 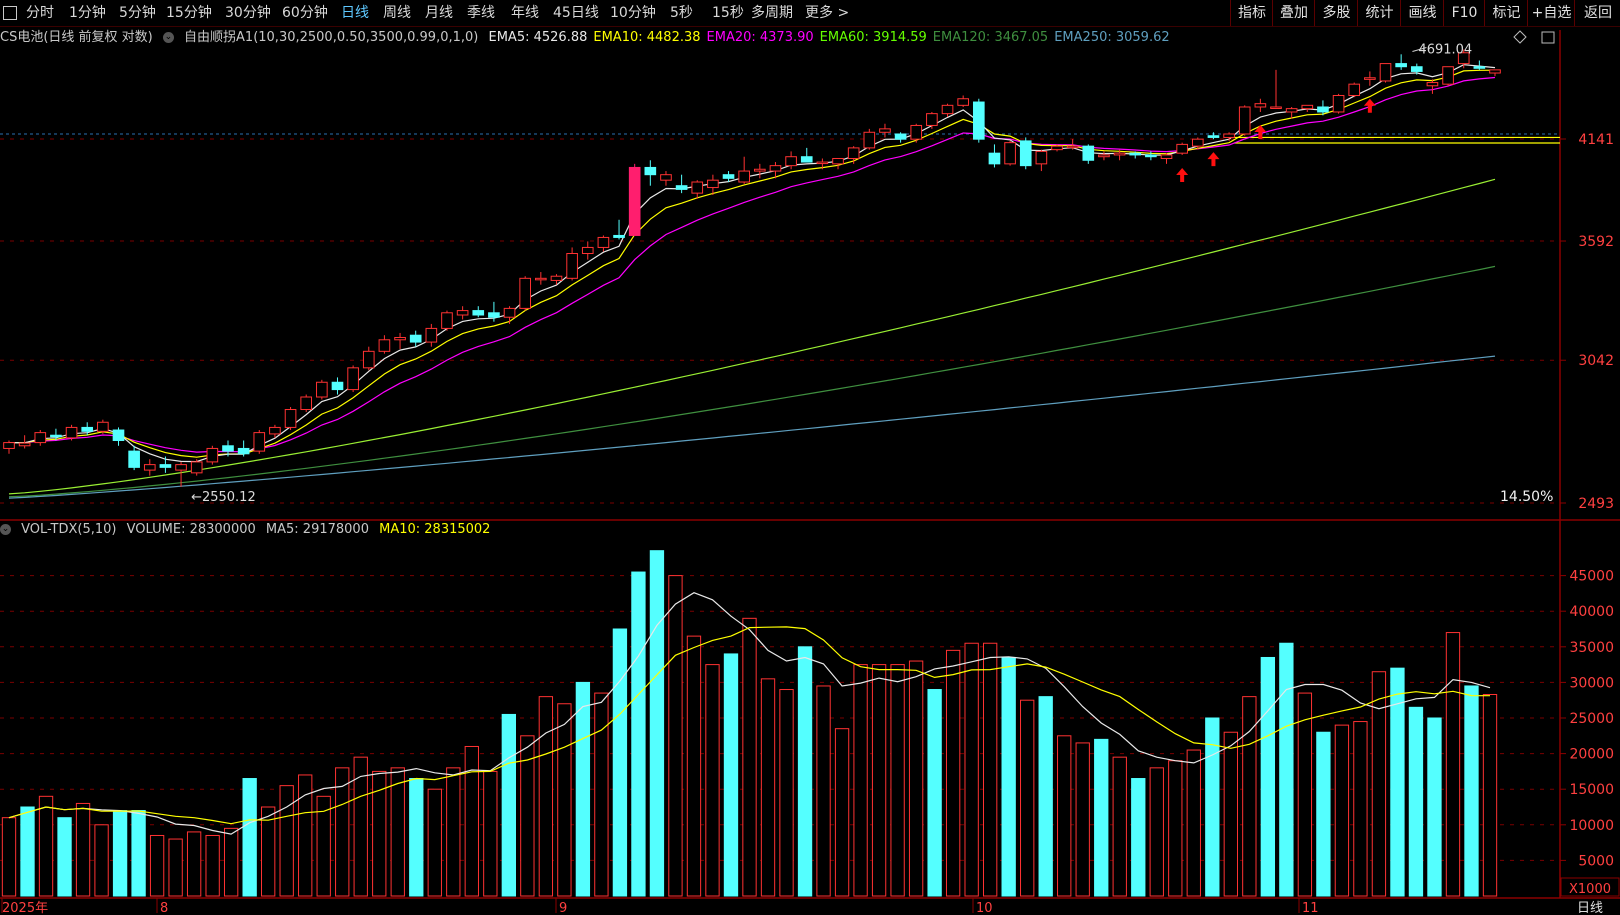 I want to click on tab-10: 年线, so click(x=525, y=13).